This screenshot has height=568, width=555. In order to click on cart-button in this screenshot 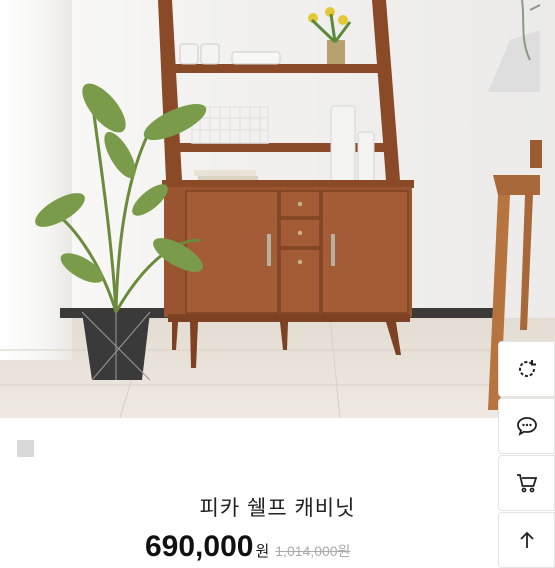, I will do `click(526, 483)`.